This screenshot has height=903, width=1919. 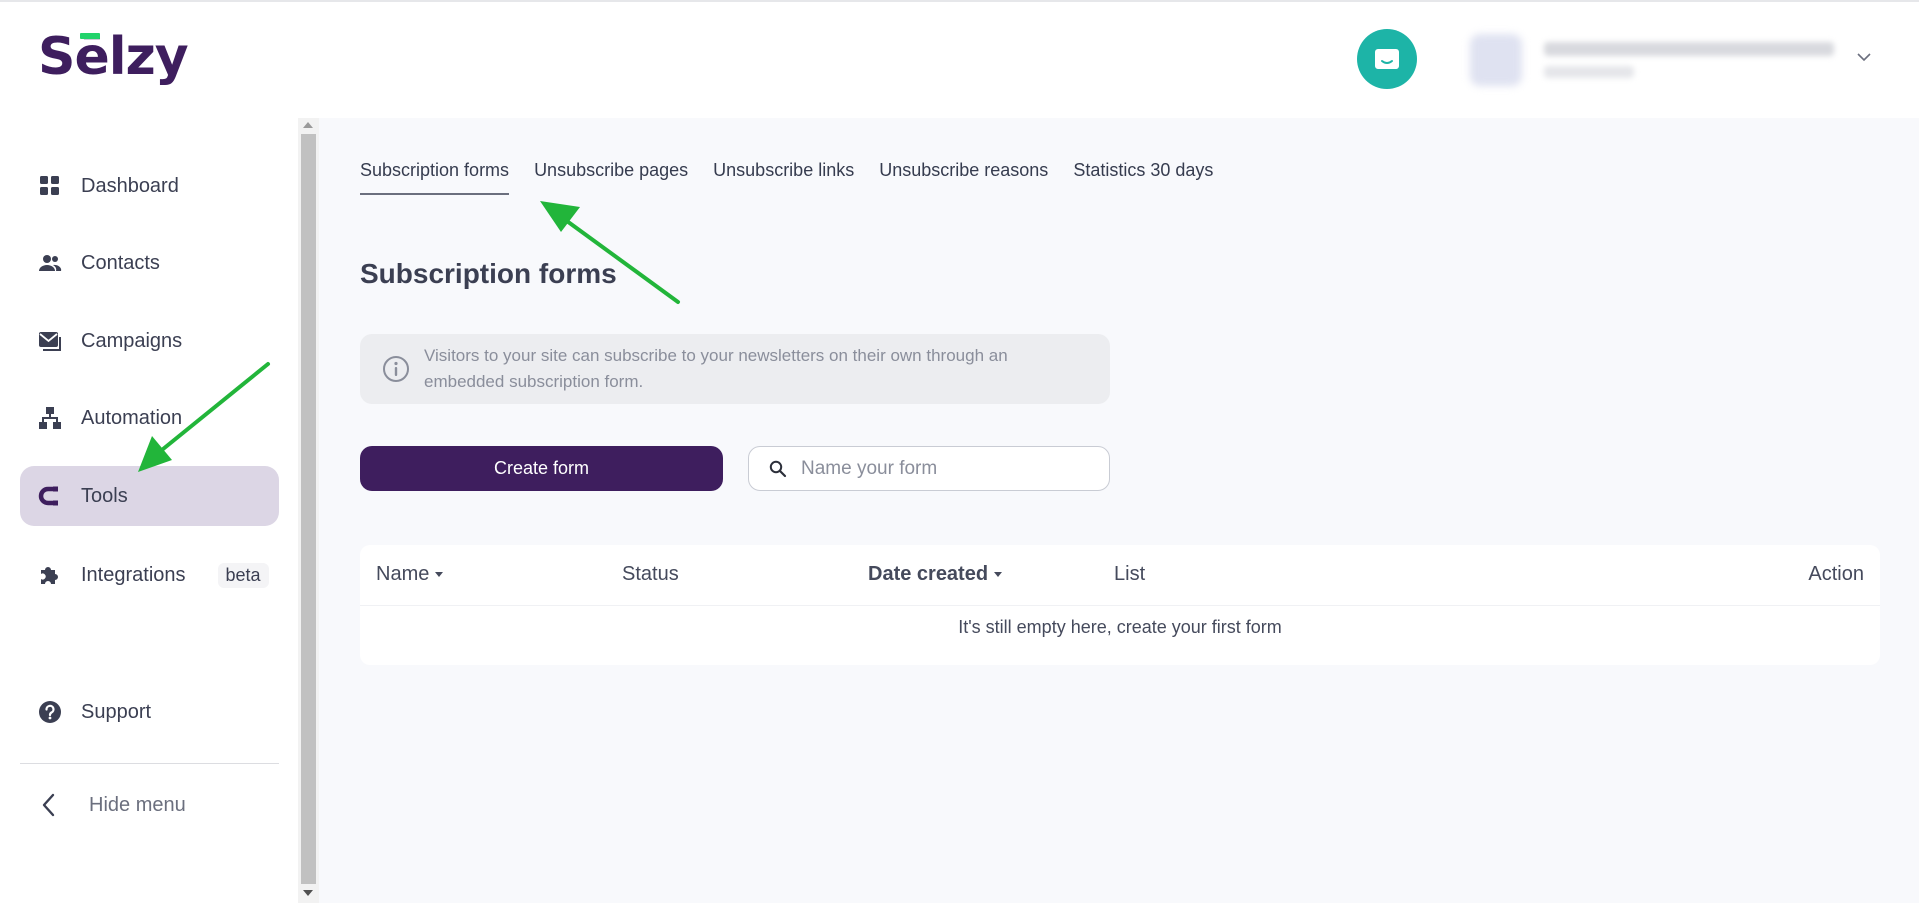 I want to click on tab-subscription-forms: Subscription forms, so click(x=435, y=177).